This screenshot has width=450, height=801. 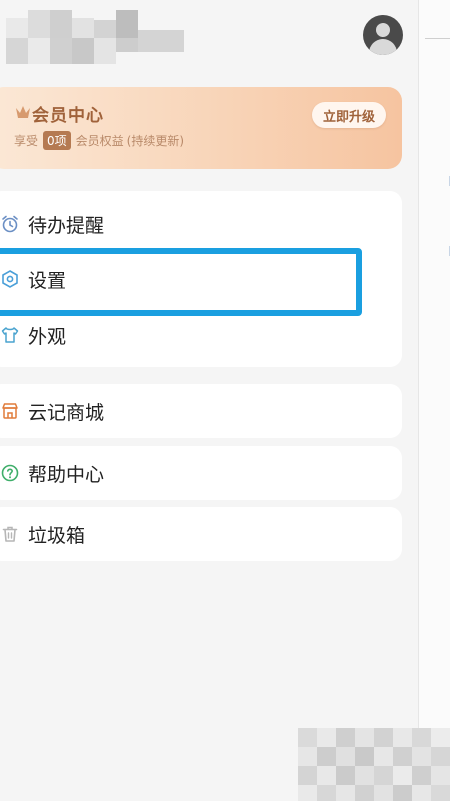 What do you see at coordinates (201, 473) in the screenshot?
I see `menu-card-help: 帮助中心` at bounding box center [201, 473].